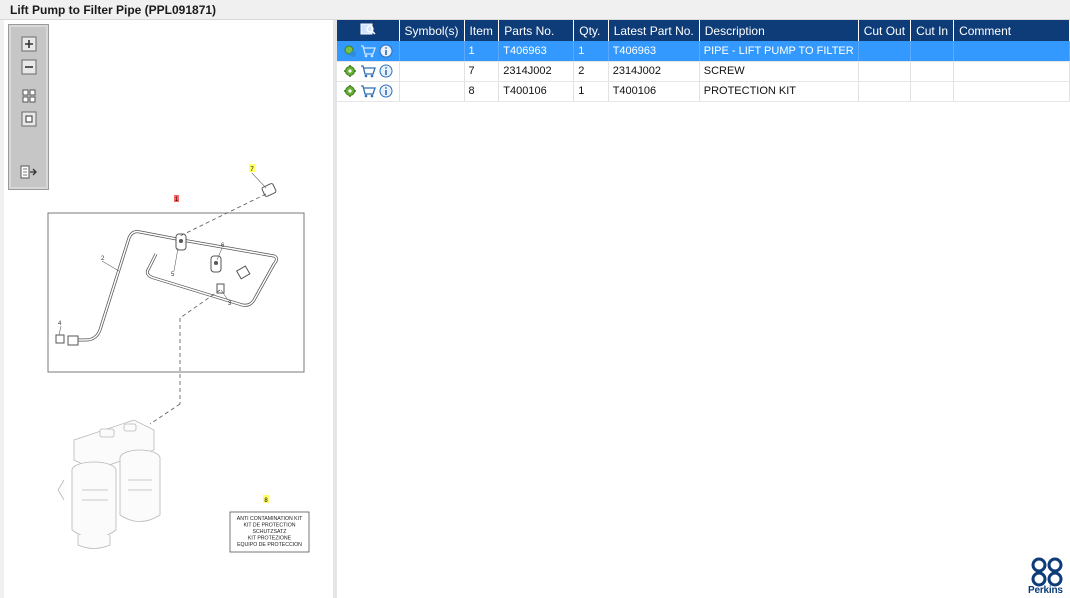 This screenshot has width=1070, height=598. I want to click on fitting-right, so click(243, 272).